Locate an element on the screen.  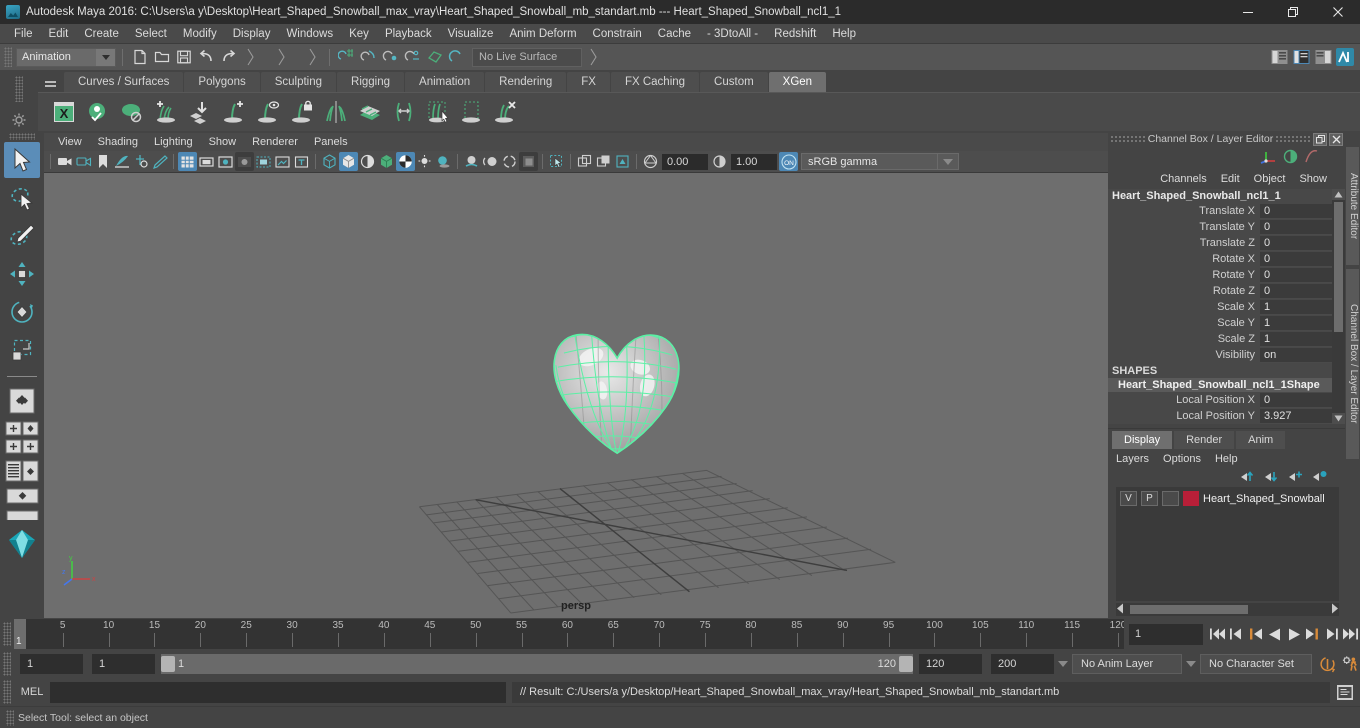
create-layer-from-selected-icon is located at coordinates (1319, 478).